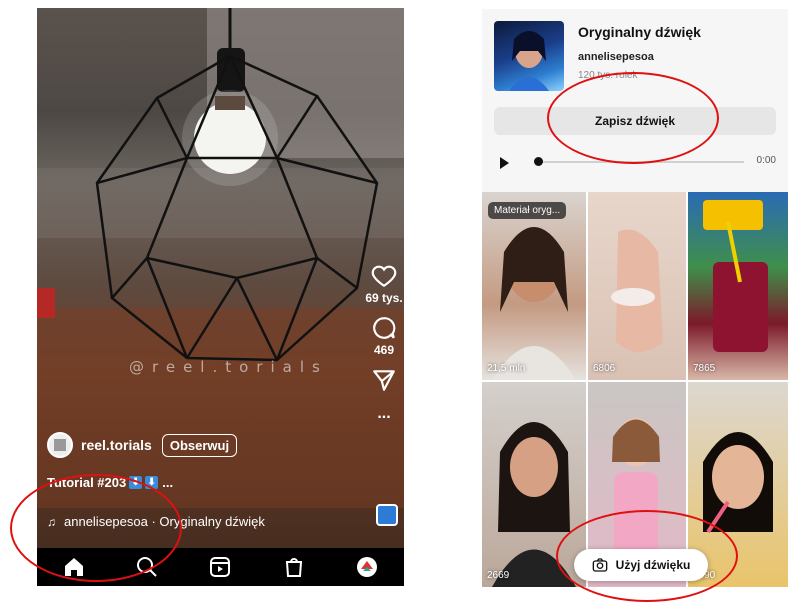 The height and width of the screenshot is (605, 790). Describe the element at coordinates (506, 368) in the screenshot. I see `view-count: 21,5 mln` at that location.